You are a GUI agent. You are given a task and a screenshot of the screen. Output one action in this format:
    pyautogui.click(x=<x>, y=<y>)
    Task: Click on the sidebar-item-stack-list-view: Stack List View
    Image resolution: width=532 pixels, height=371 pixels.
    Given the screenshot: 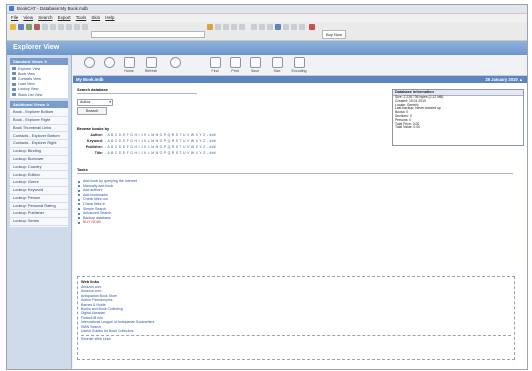 What is the action you would take?
    pyautogui.click(x=39, y=94)
    